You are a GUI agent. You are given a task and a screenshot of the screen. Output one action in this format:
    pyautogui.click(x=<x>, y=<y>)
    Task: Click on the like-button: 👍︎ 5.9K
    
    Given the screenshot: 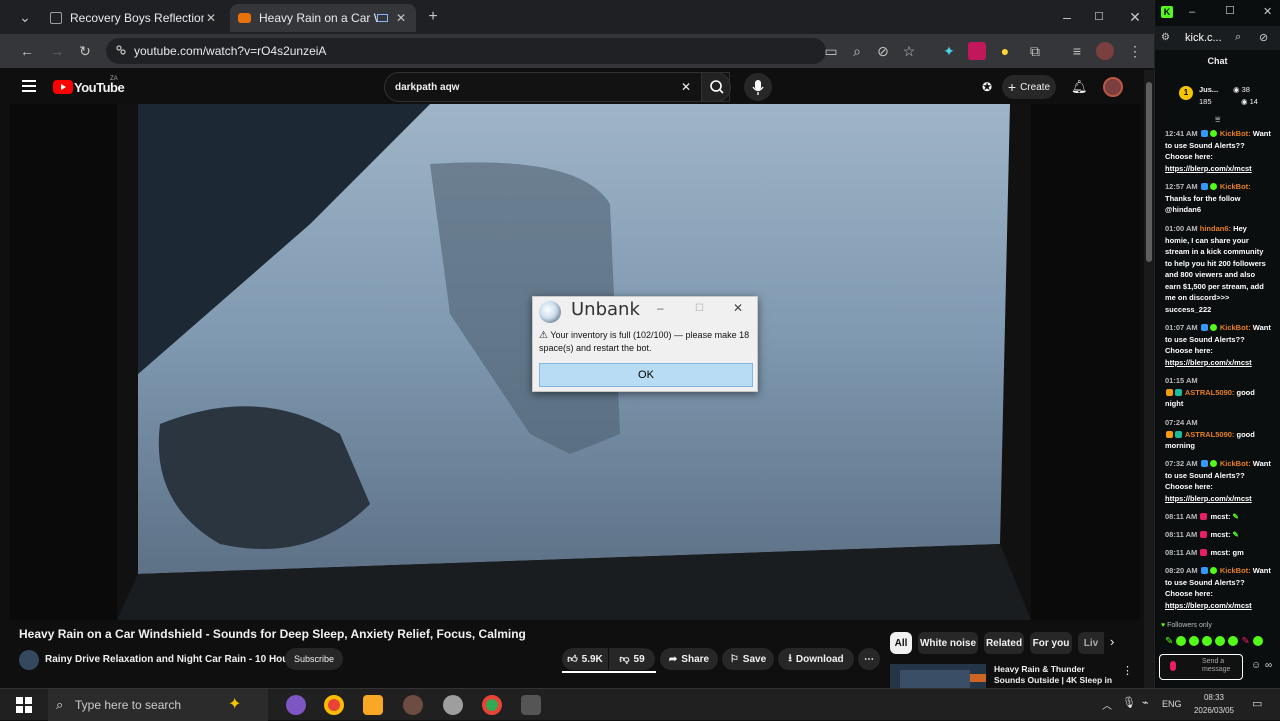 What is the action you would take?
    pyautogui.click(x=585, y=659)
    